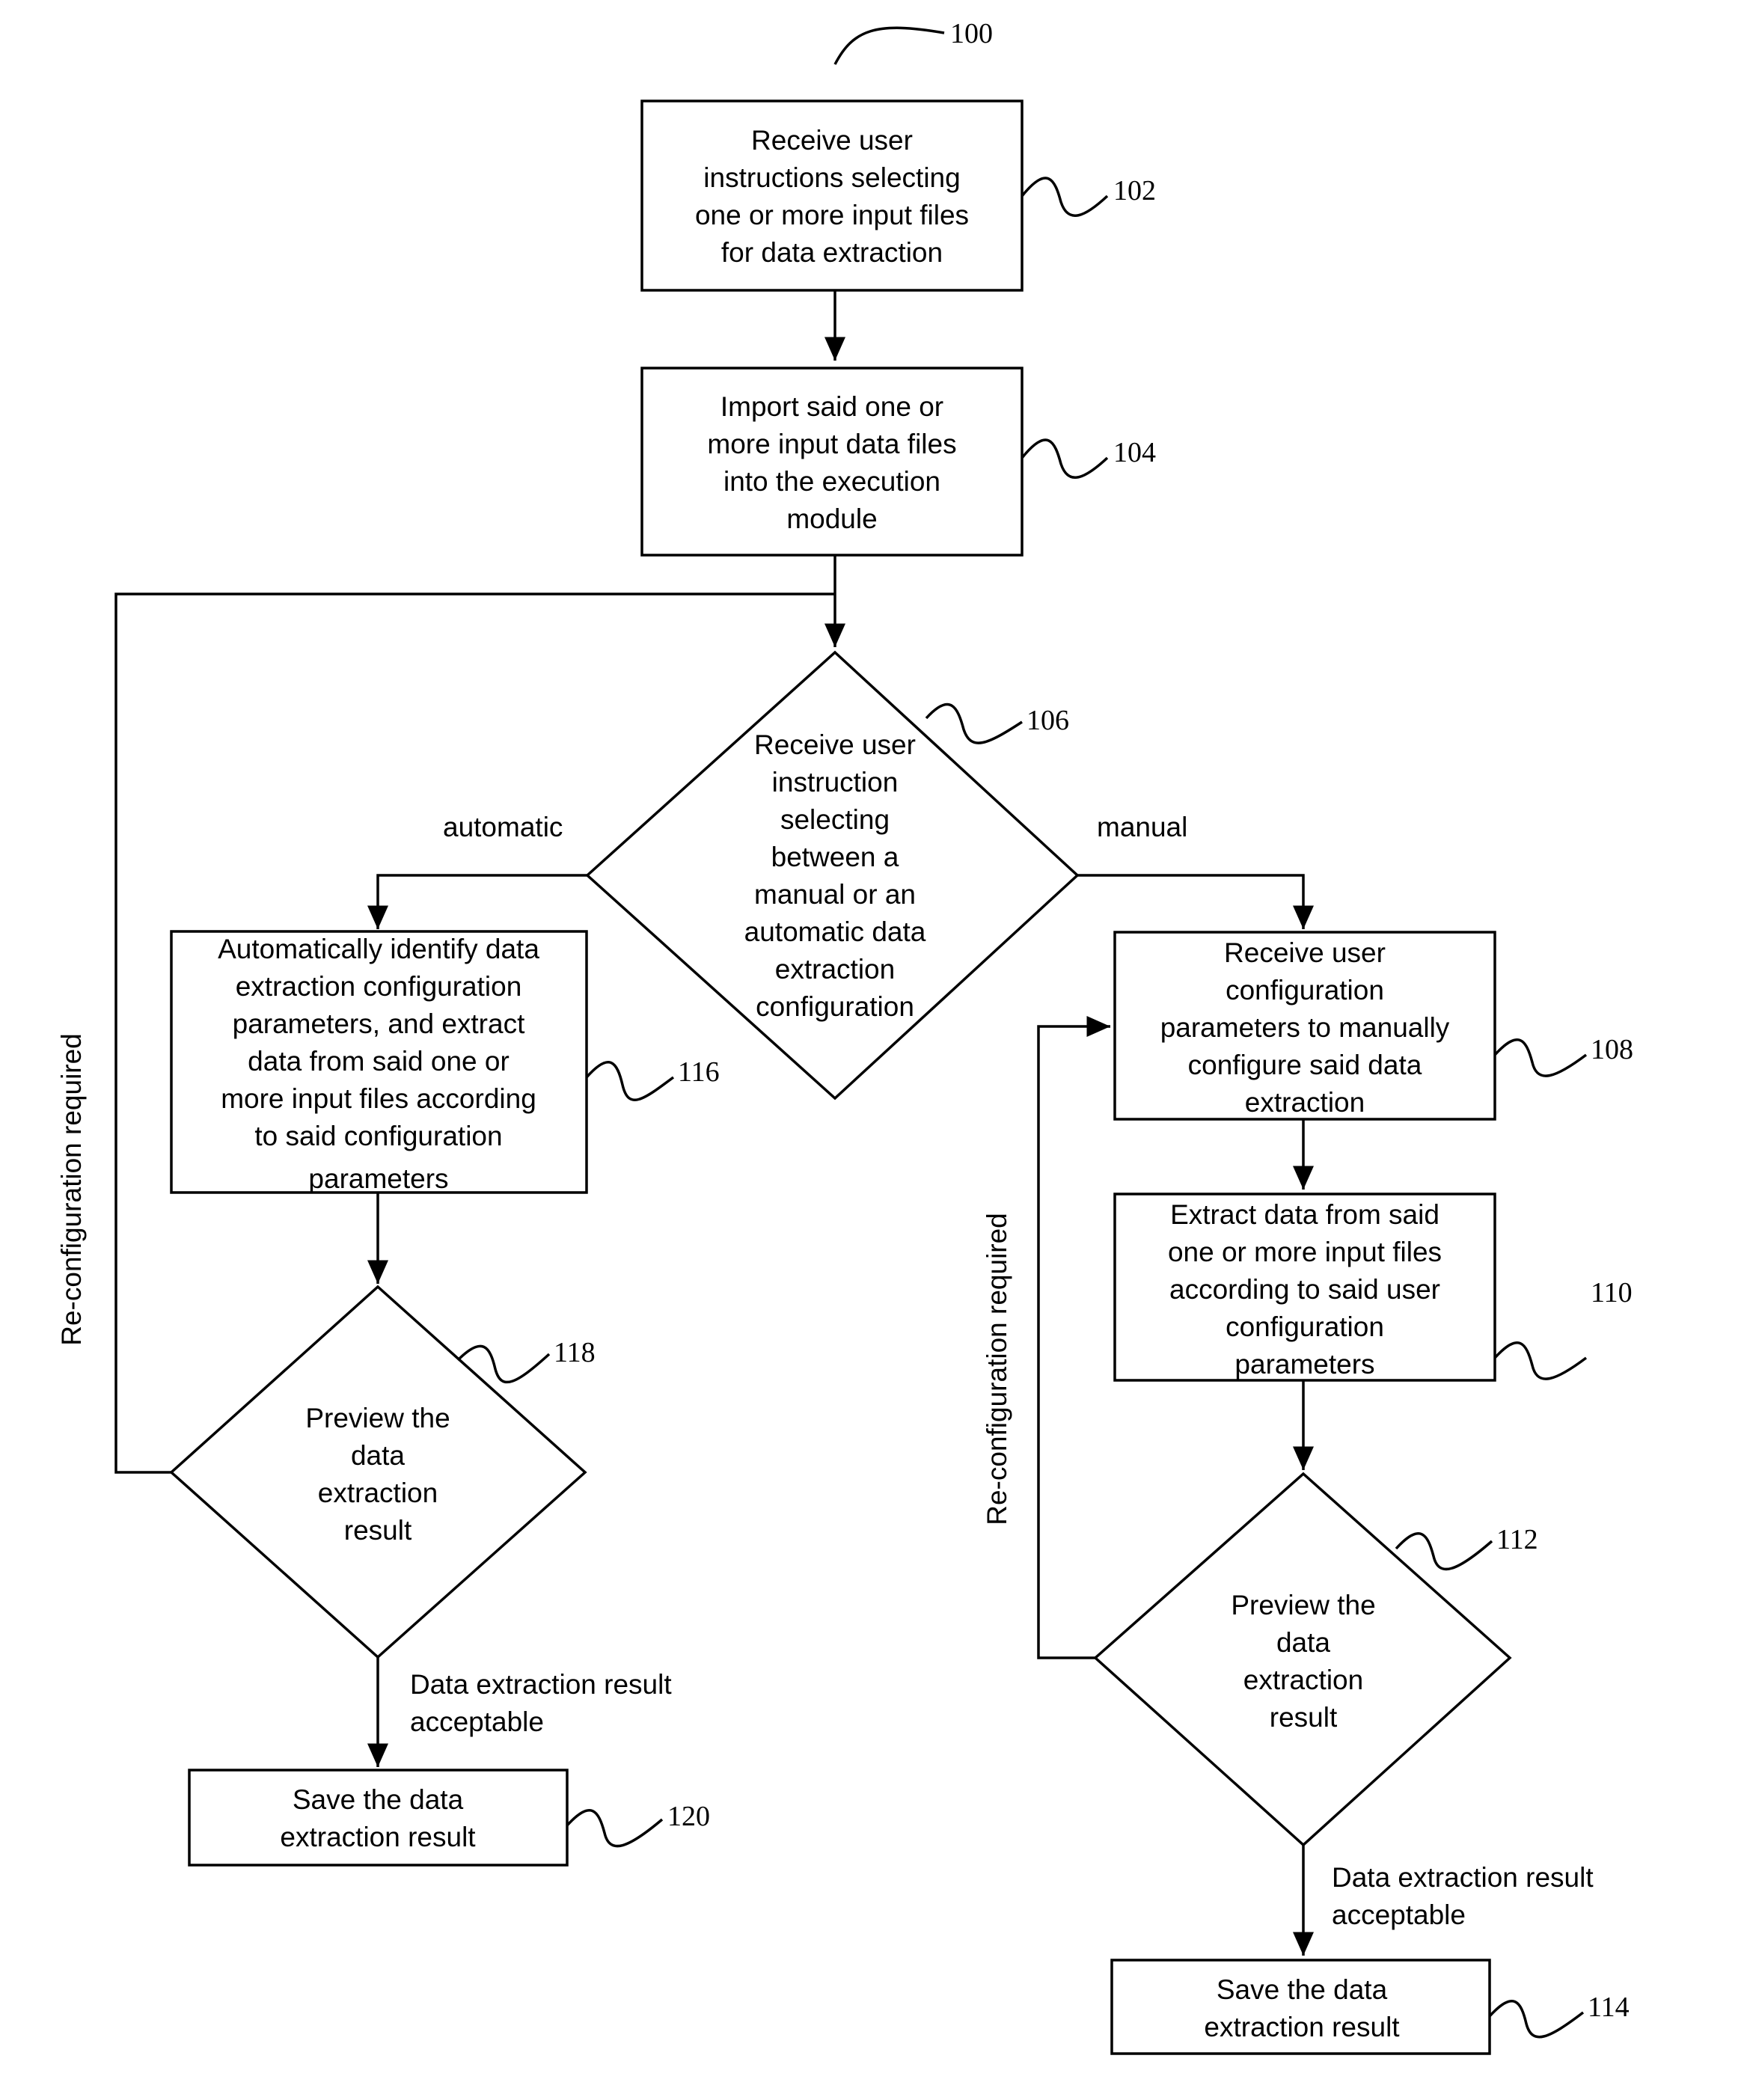 The image size is (1747, 2100). I want to click on node-120: Save the data extraction result, so click(378, 1818).